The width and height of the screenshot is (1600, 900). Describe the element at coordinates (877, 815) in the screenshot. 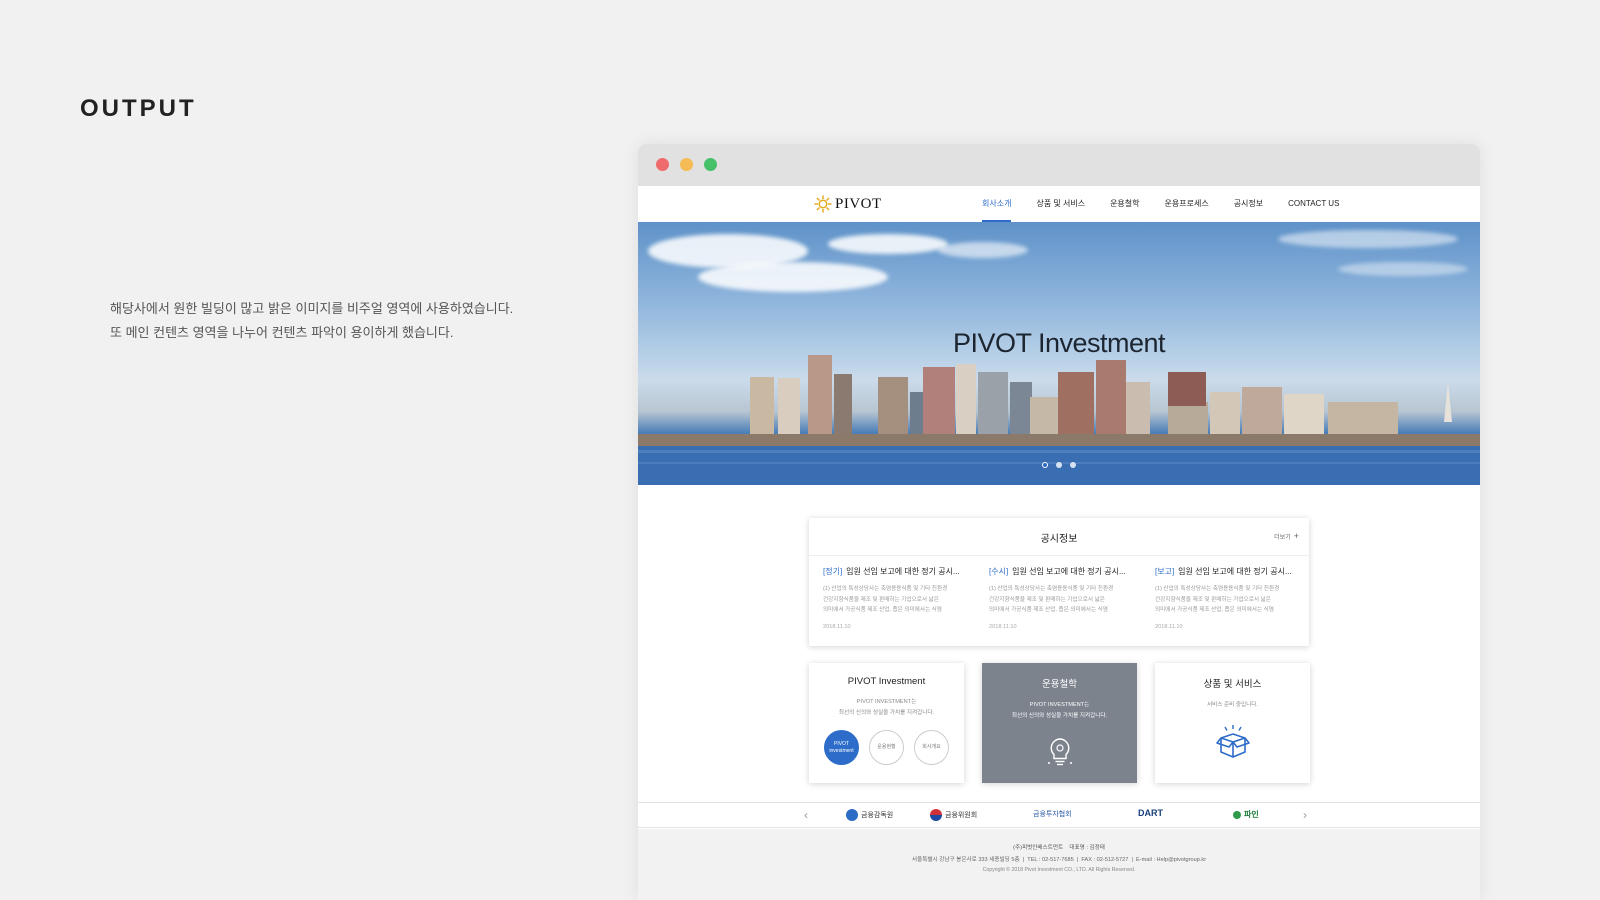

I see `partner-label: 금융감독원` at that location.